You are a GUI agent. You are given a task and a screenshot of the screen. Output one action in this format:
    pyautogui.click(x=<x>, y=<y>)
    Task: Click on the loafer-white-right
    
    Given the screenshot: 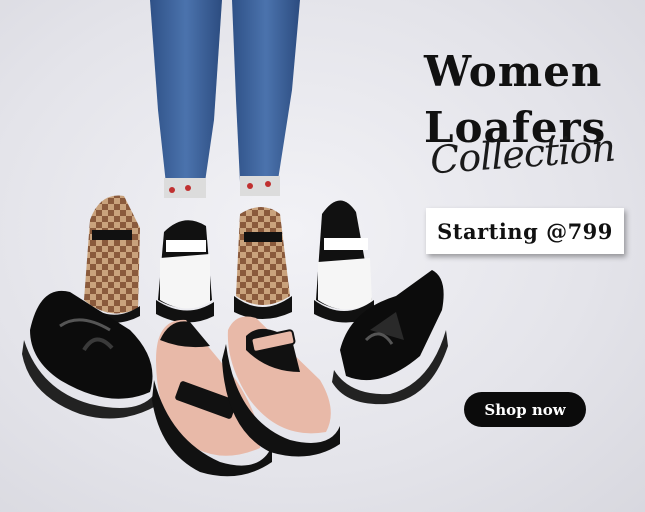 What is the action you would take?
    pyautogui.click(x=344, y=261)
    